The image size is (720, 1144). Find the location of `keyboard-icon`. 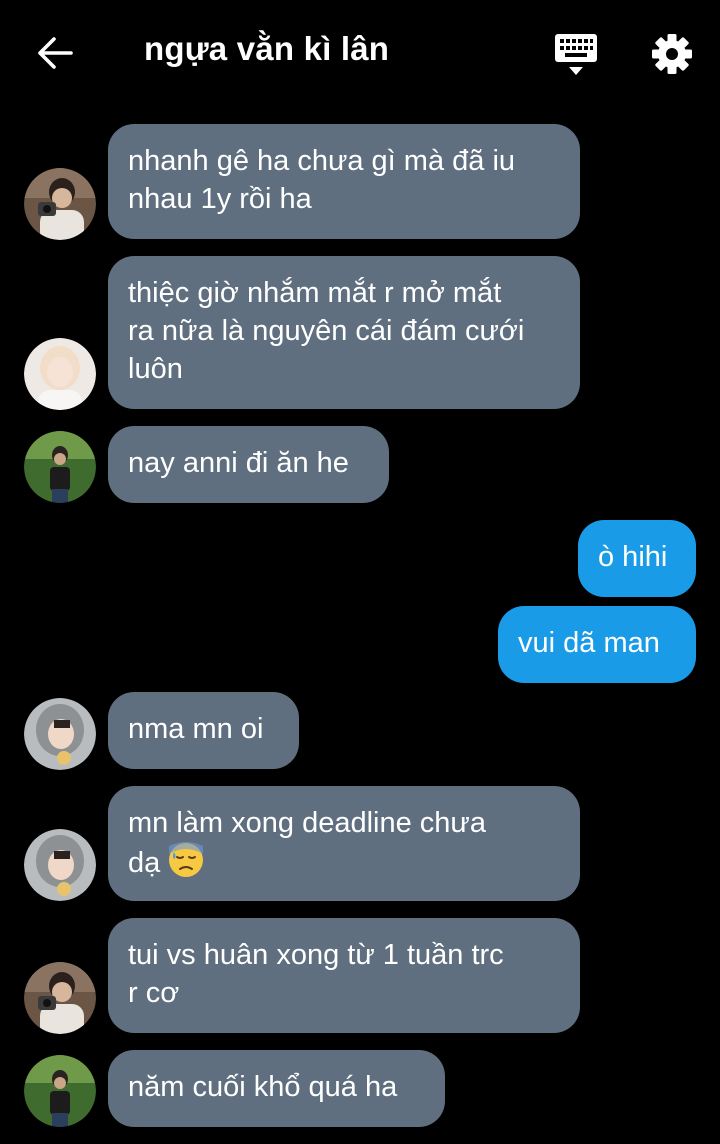

keyboard-icon is located at coordinates (576, 54).